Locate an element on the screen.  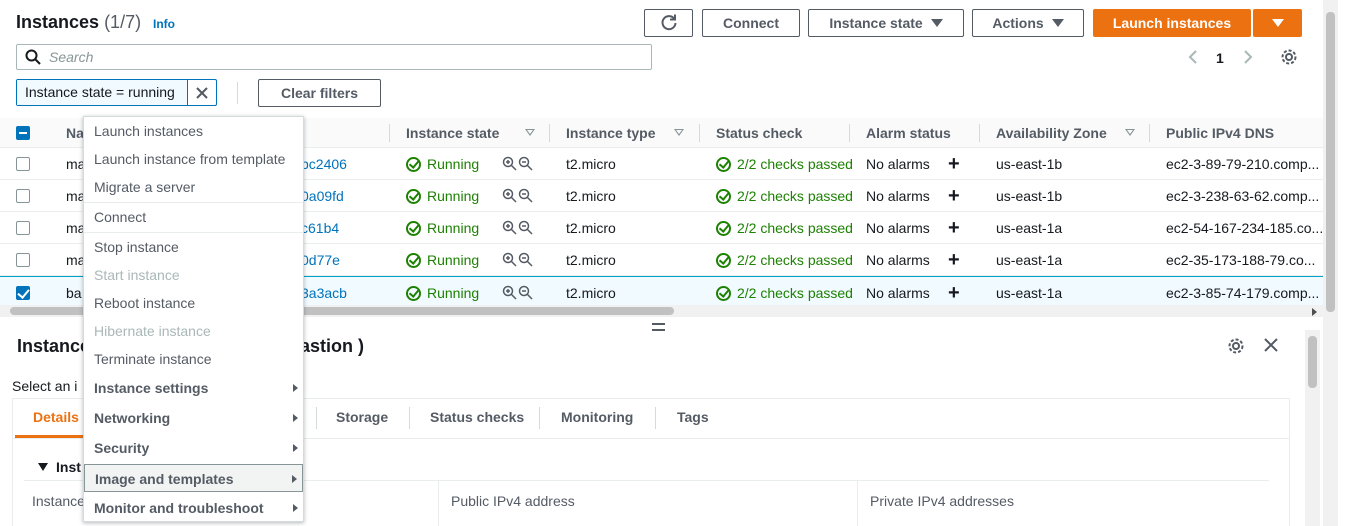
instance-id-link: bc2406 is located at coordinates (324, 164).